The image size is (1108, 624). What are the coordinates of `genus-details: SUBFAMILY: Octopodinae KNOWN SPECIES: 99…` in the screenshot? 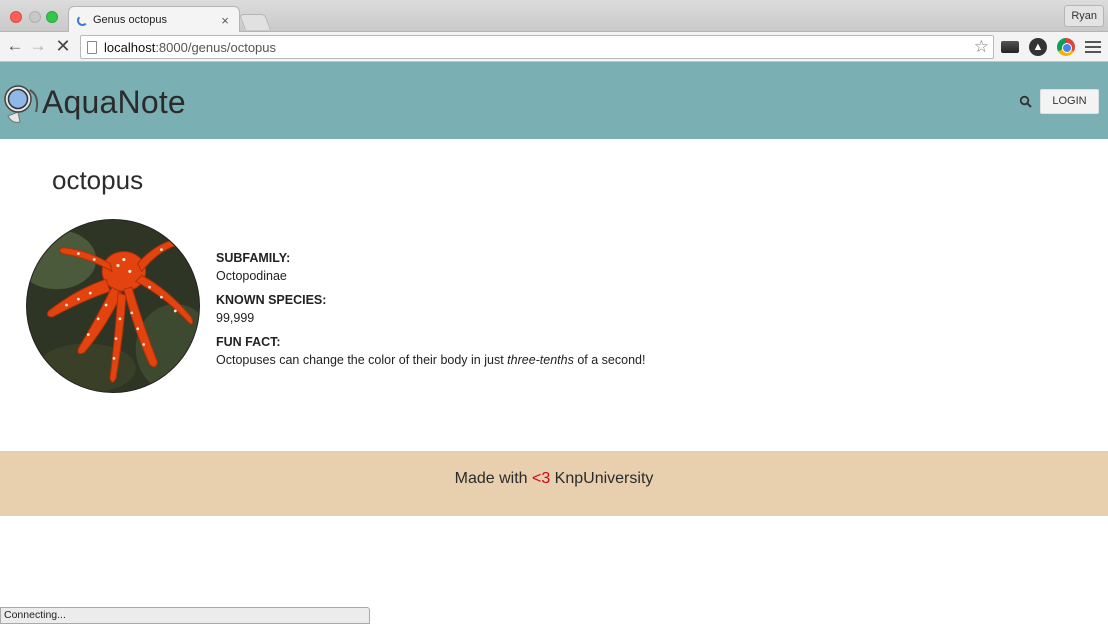 It's located at (430, 314).